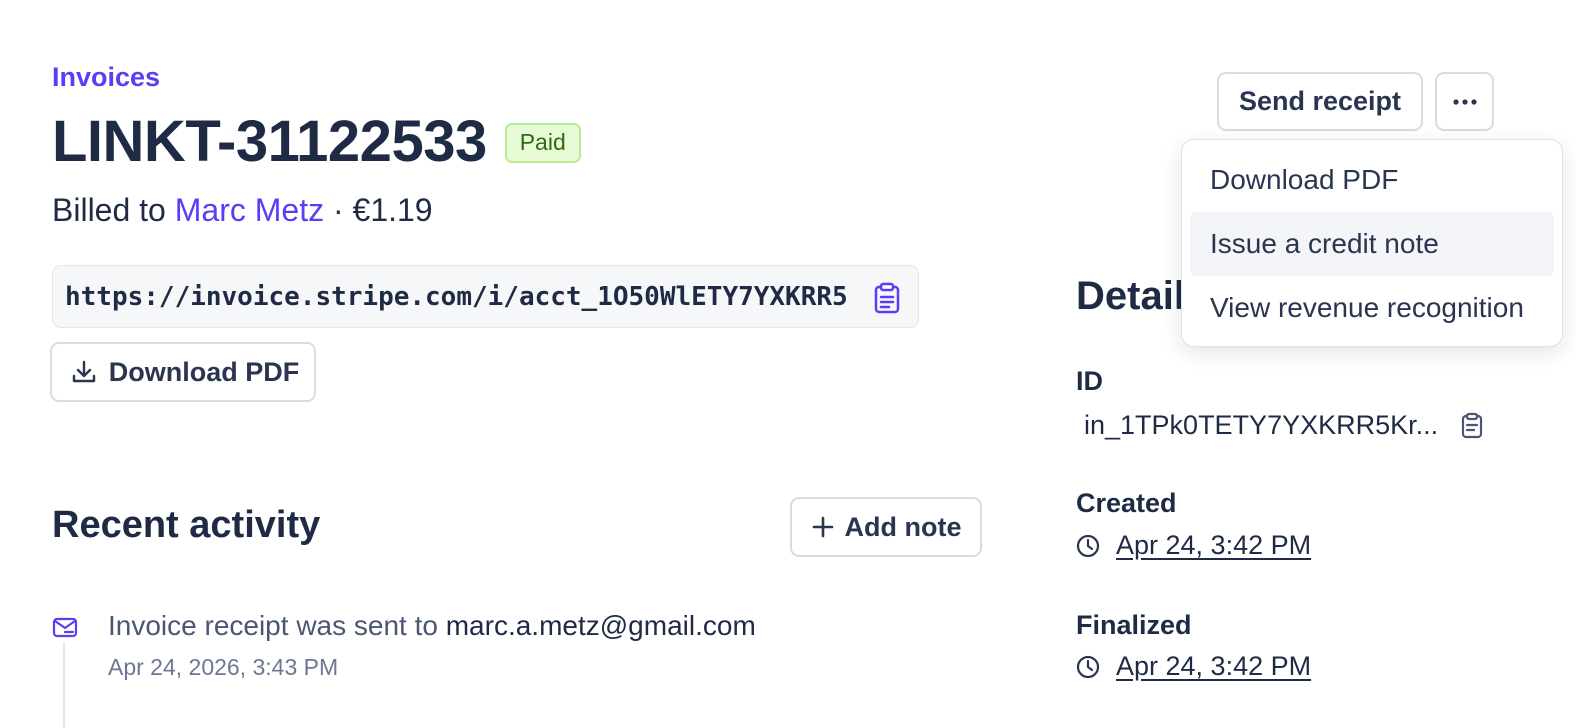  Describe the element at coordinates (1213, 545) in the screenshot. I see `created-date-link: Apr 24, 3:42 PM` at that location.